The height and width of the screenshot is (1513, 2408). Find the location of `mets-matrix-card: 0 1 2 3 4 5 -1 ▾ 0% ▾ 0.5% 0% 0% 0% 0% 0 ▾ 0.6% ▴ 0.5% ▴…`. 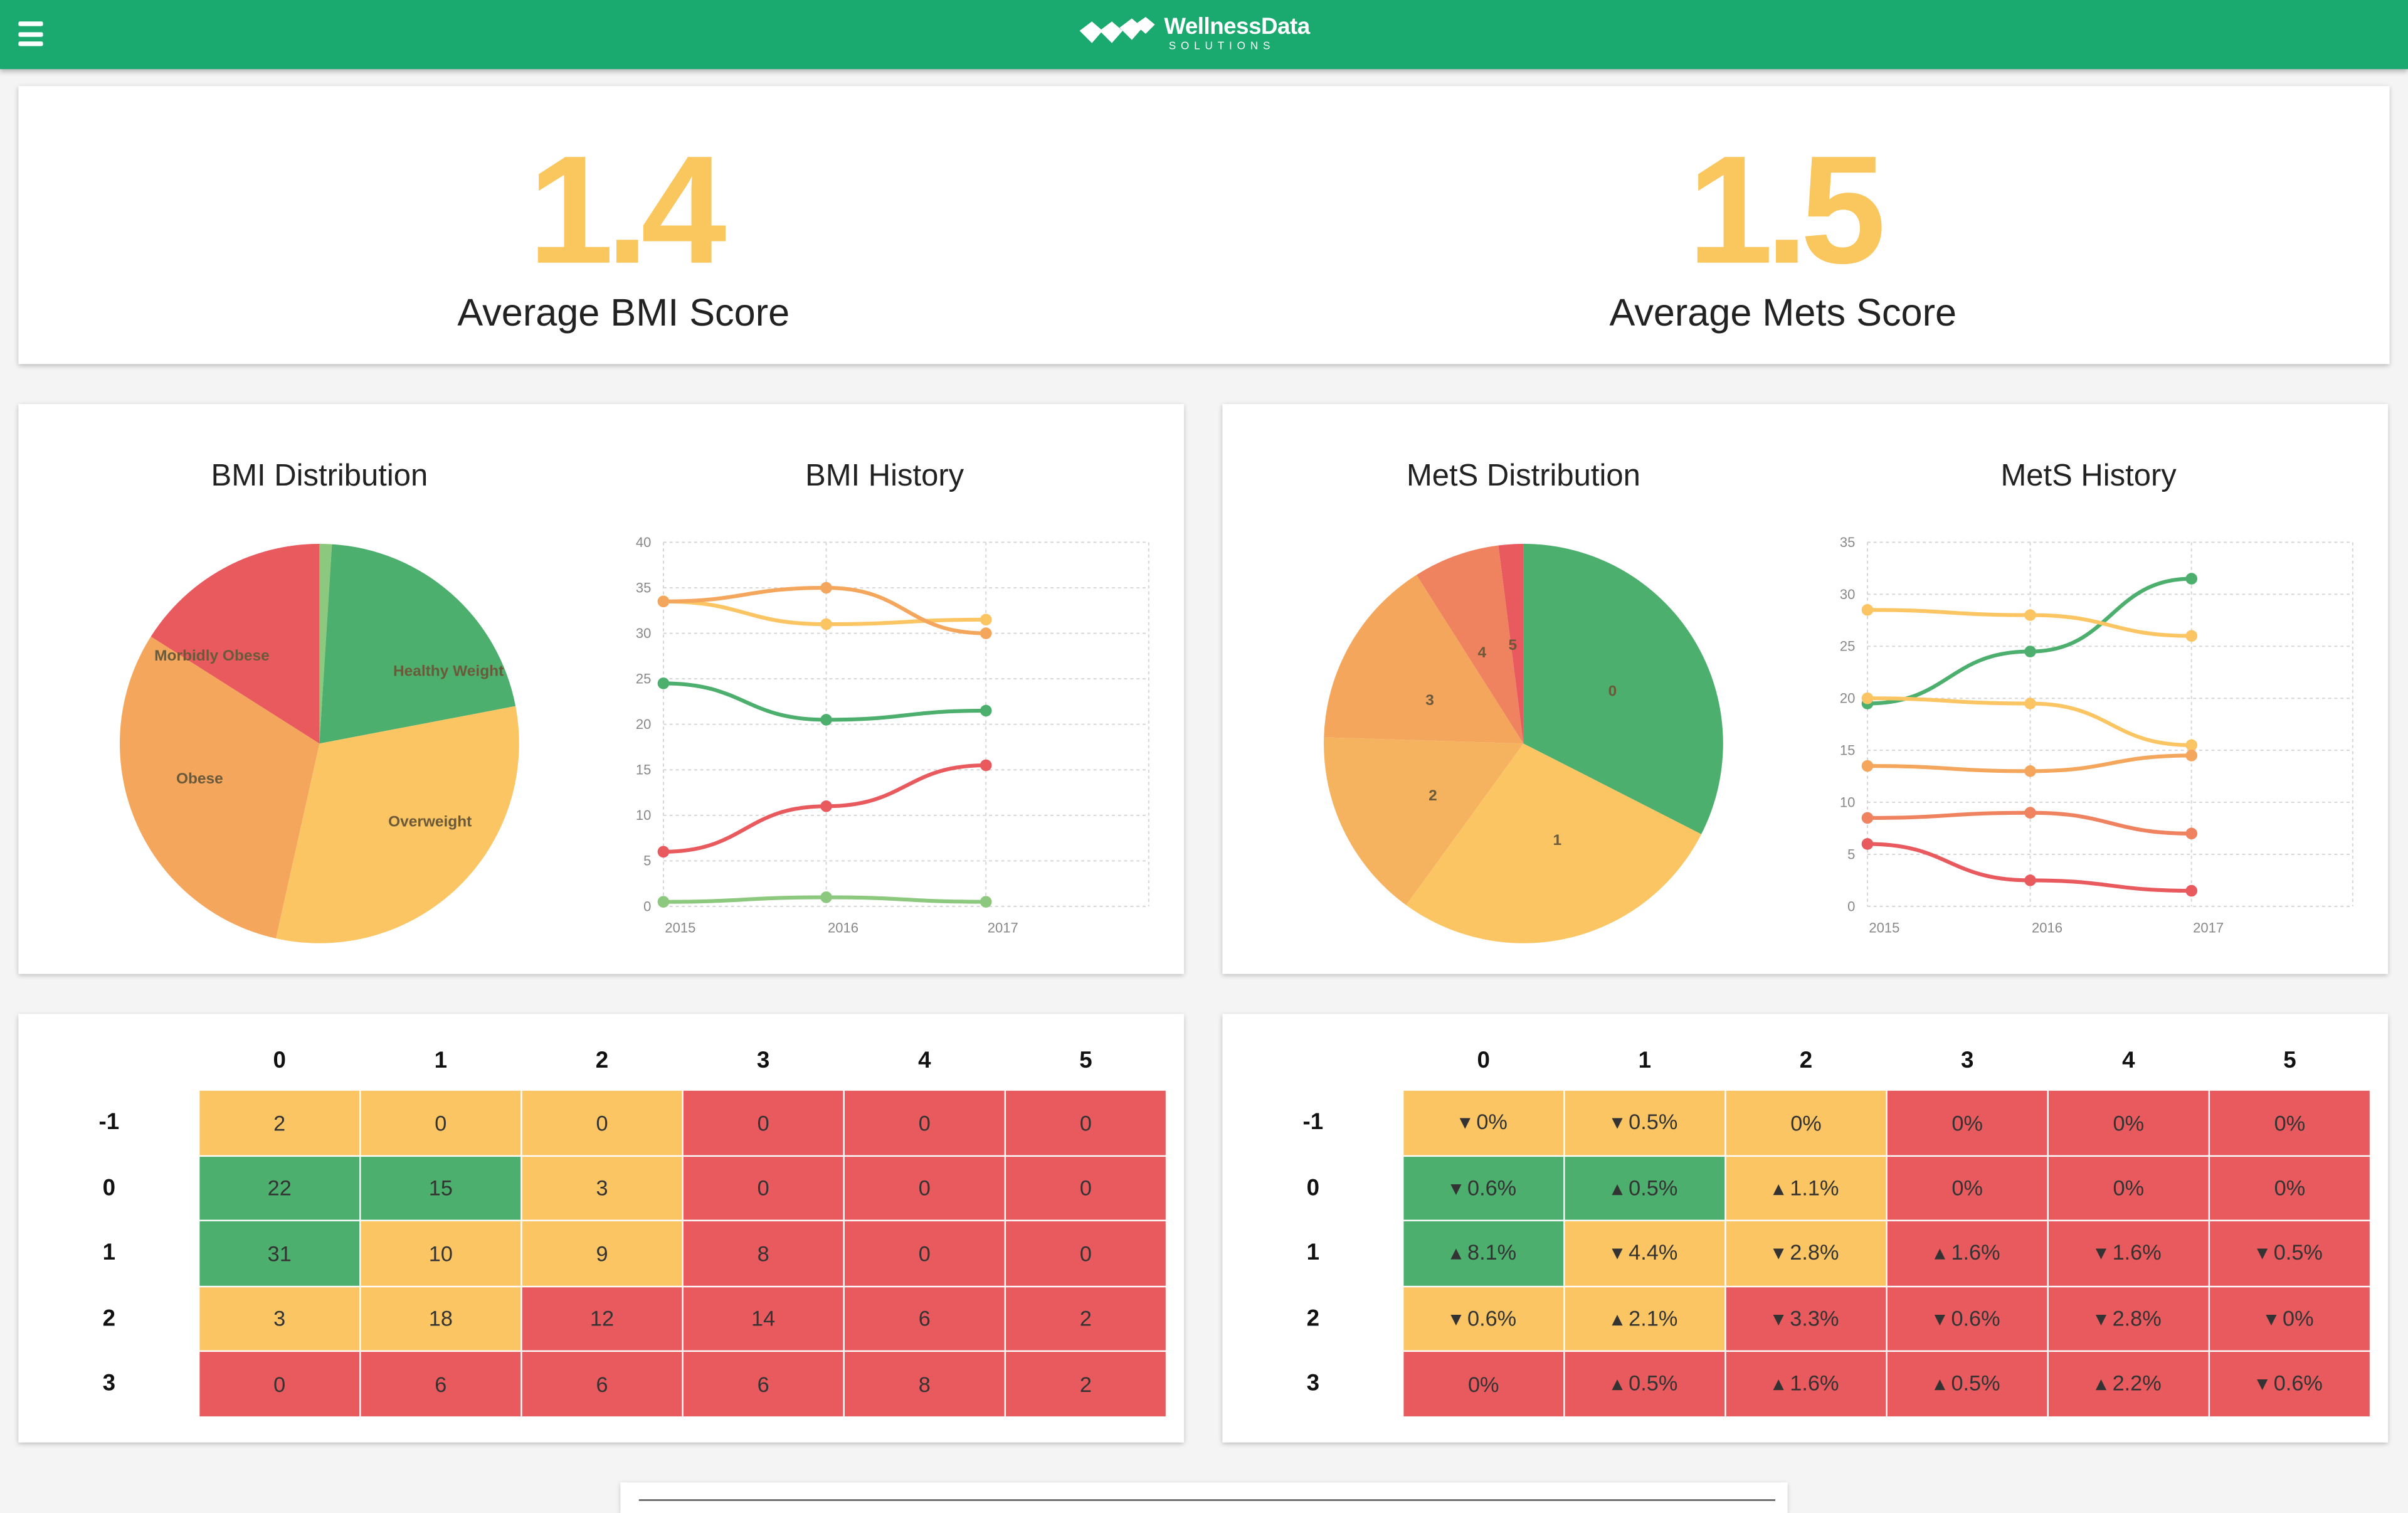

mets-matrix-card: 0 1 2 3 4 5 -1 ▾ 0% ▾ 0.5% 0% 0% 0% 0% 0 ▾ 0.6% ▴ 0.5% ▴… is located at coordinates (1805, 1228).